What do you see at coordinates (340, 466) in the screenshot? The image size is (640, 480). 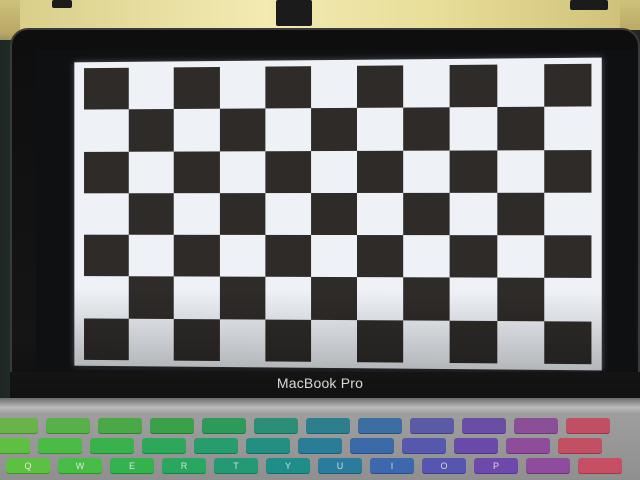 I see `keyboard-key: U` at bounding box center [340, 466].